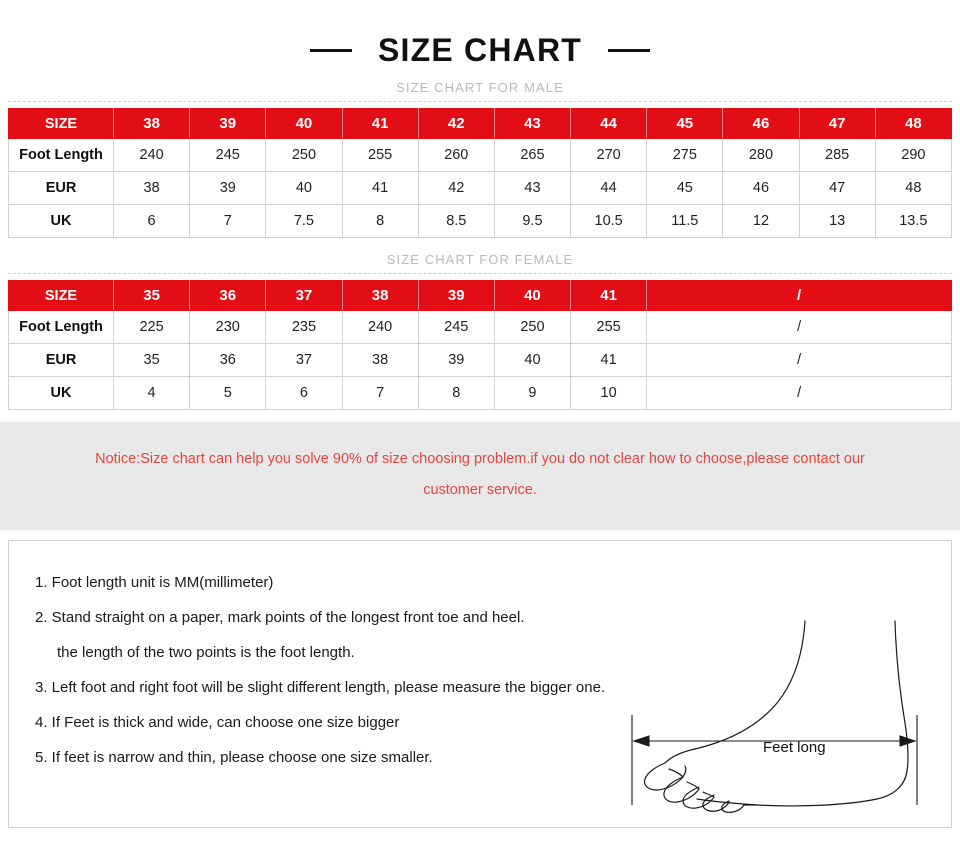  What do you see at coordinates (685, 221) in the screenshot?
I see `table-cell: 11.5` at bounding box center [685, 221].